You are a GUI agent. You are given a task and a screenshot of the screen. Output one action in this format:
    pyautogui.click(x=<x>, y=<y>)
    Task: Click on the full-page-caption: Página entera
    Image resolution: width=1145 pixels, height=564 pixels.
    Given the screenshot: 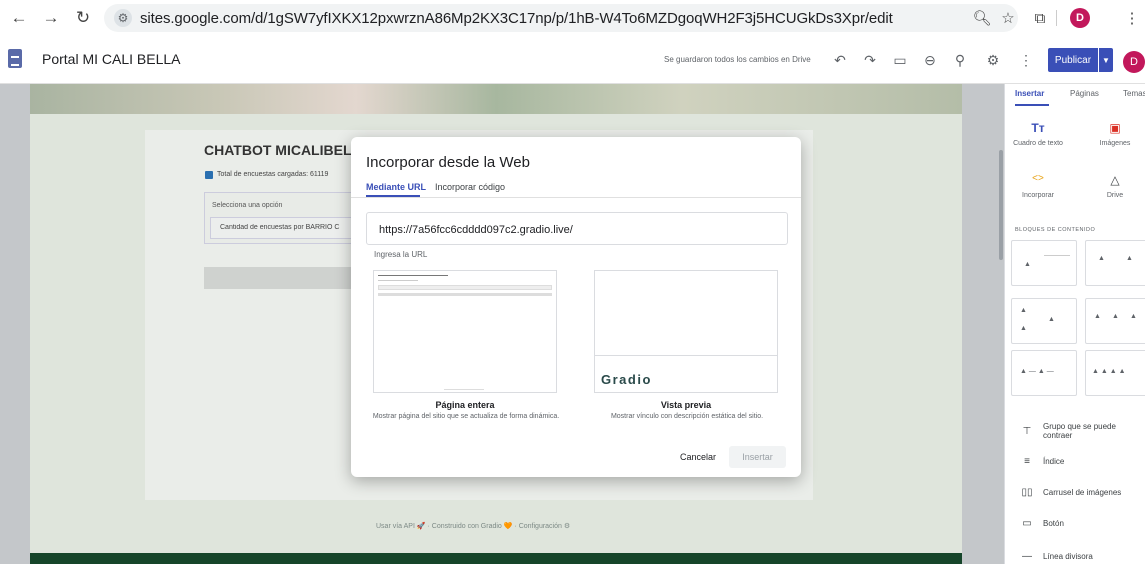 What is the action you would take?
    pyautogui.click(x=465, y=405)
    